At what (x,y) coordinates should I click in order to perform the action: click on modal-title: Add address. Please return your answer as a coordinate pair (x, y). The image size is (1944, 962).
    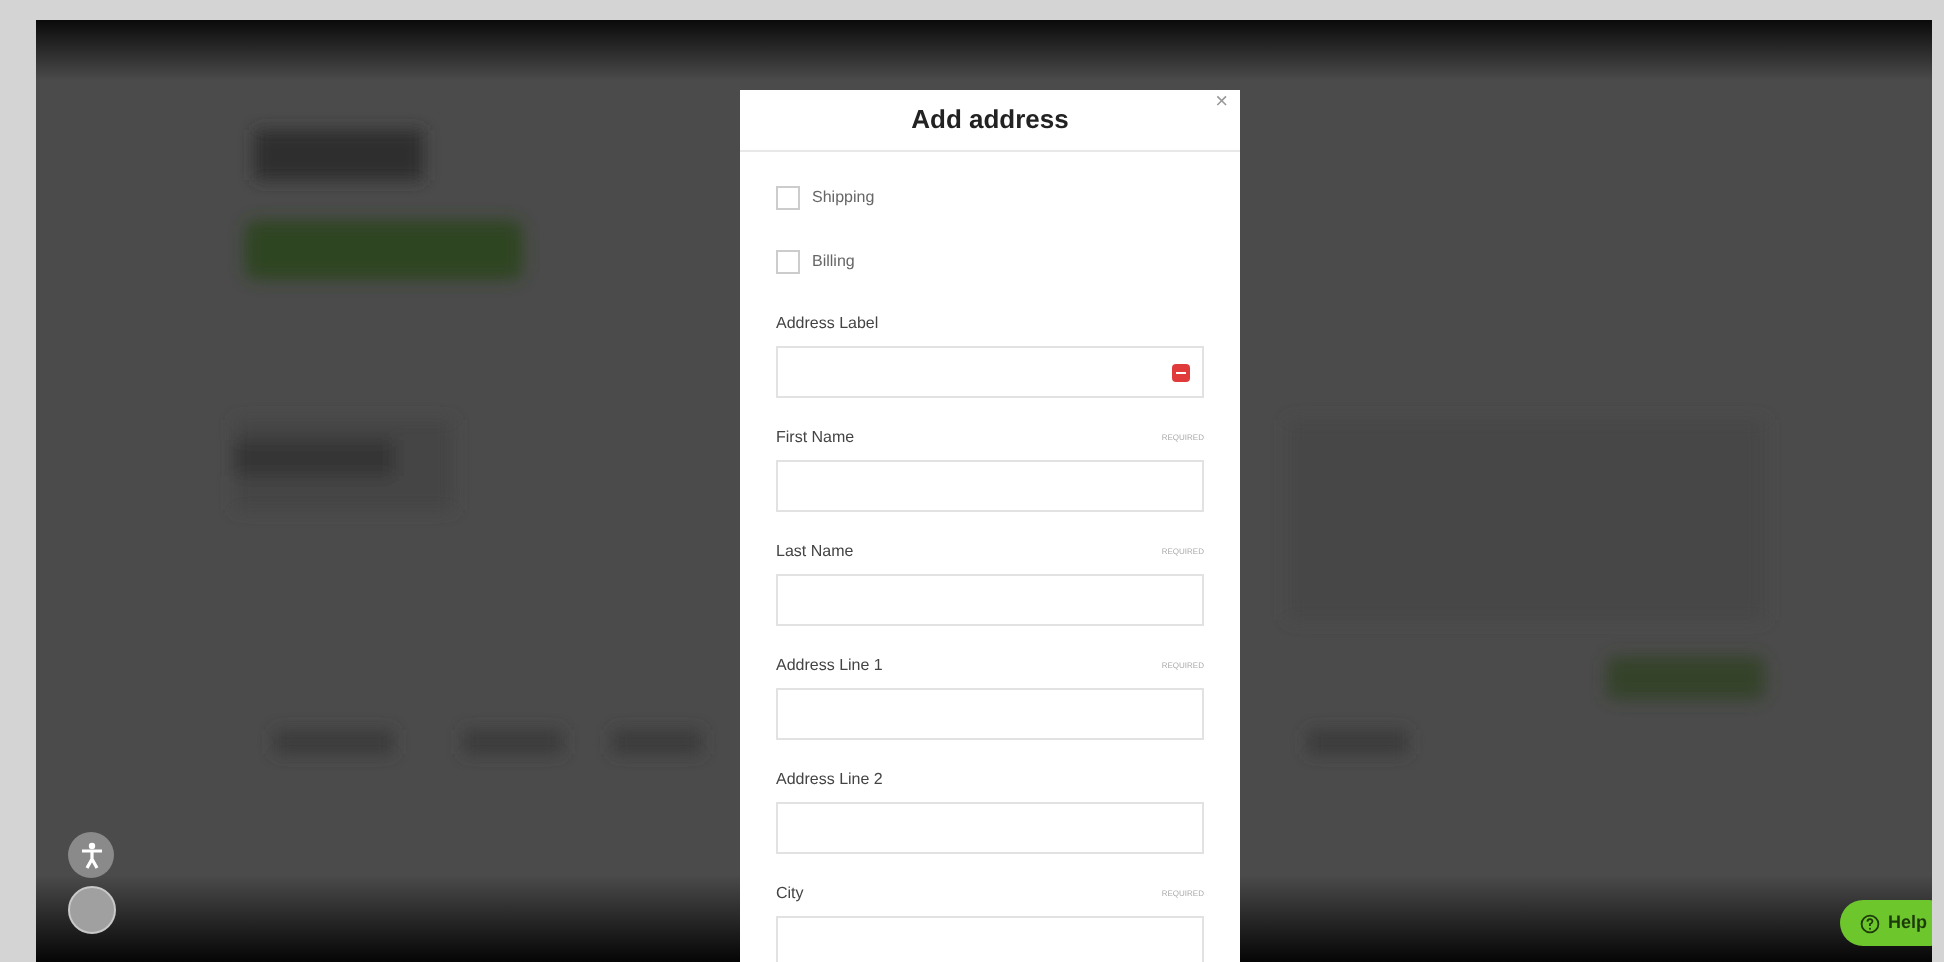
    Looking at the image, I should click on (990, 120).